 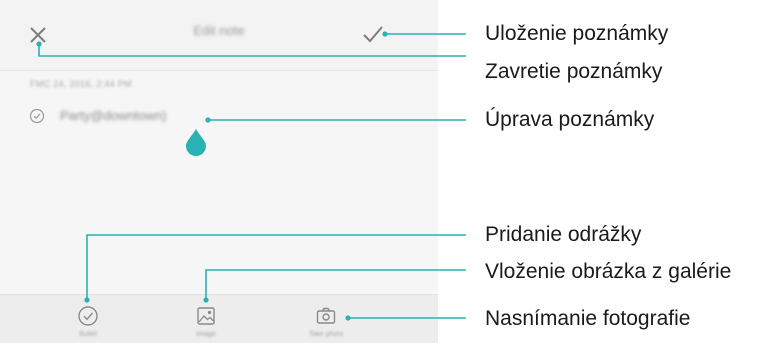 What do you see at coordinates (574, 71) in the screenshot?
I see `callout-close-note: Zavretie poznámky` at bounding box center [574, 71].